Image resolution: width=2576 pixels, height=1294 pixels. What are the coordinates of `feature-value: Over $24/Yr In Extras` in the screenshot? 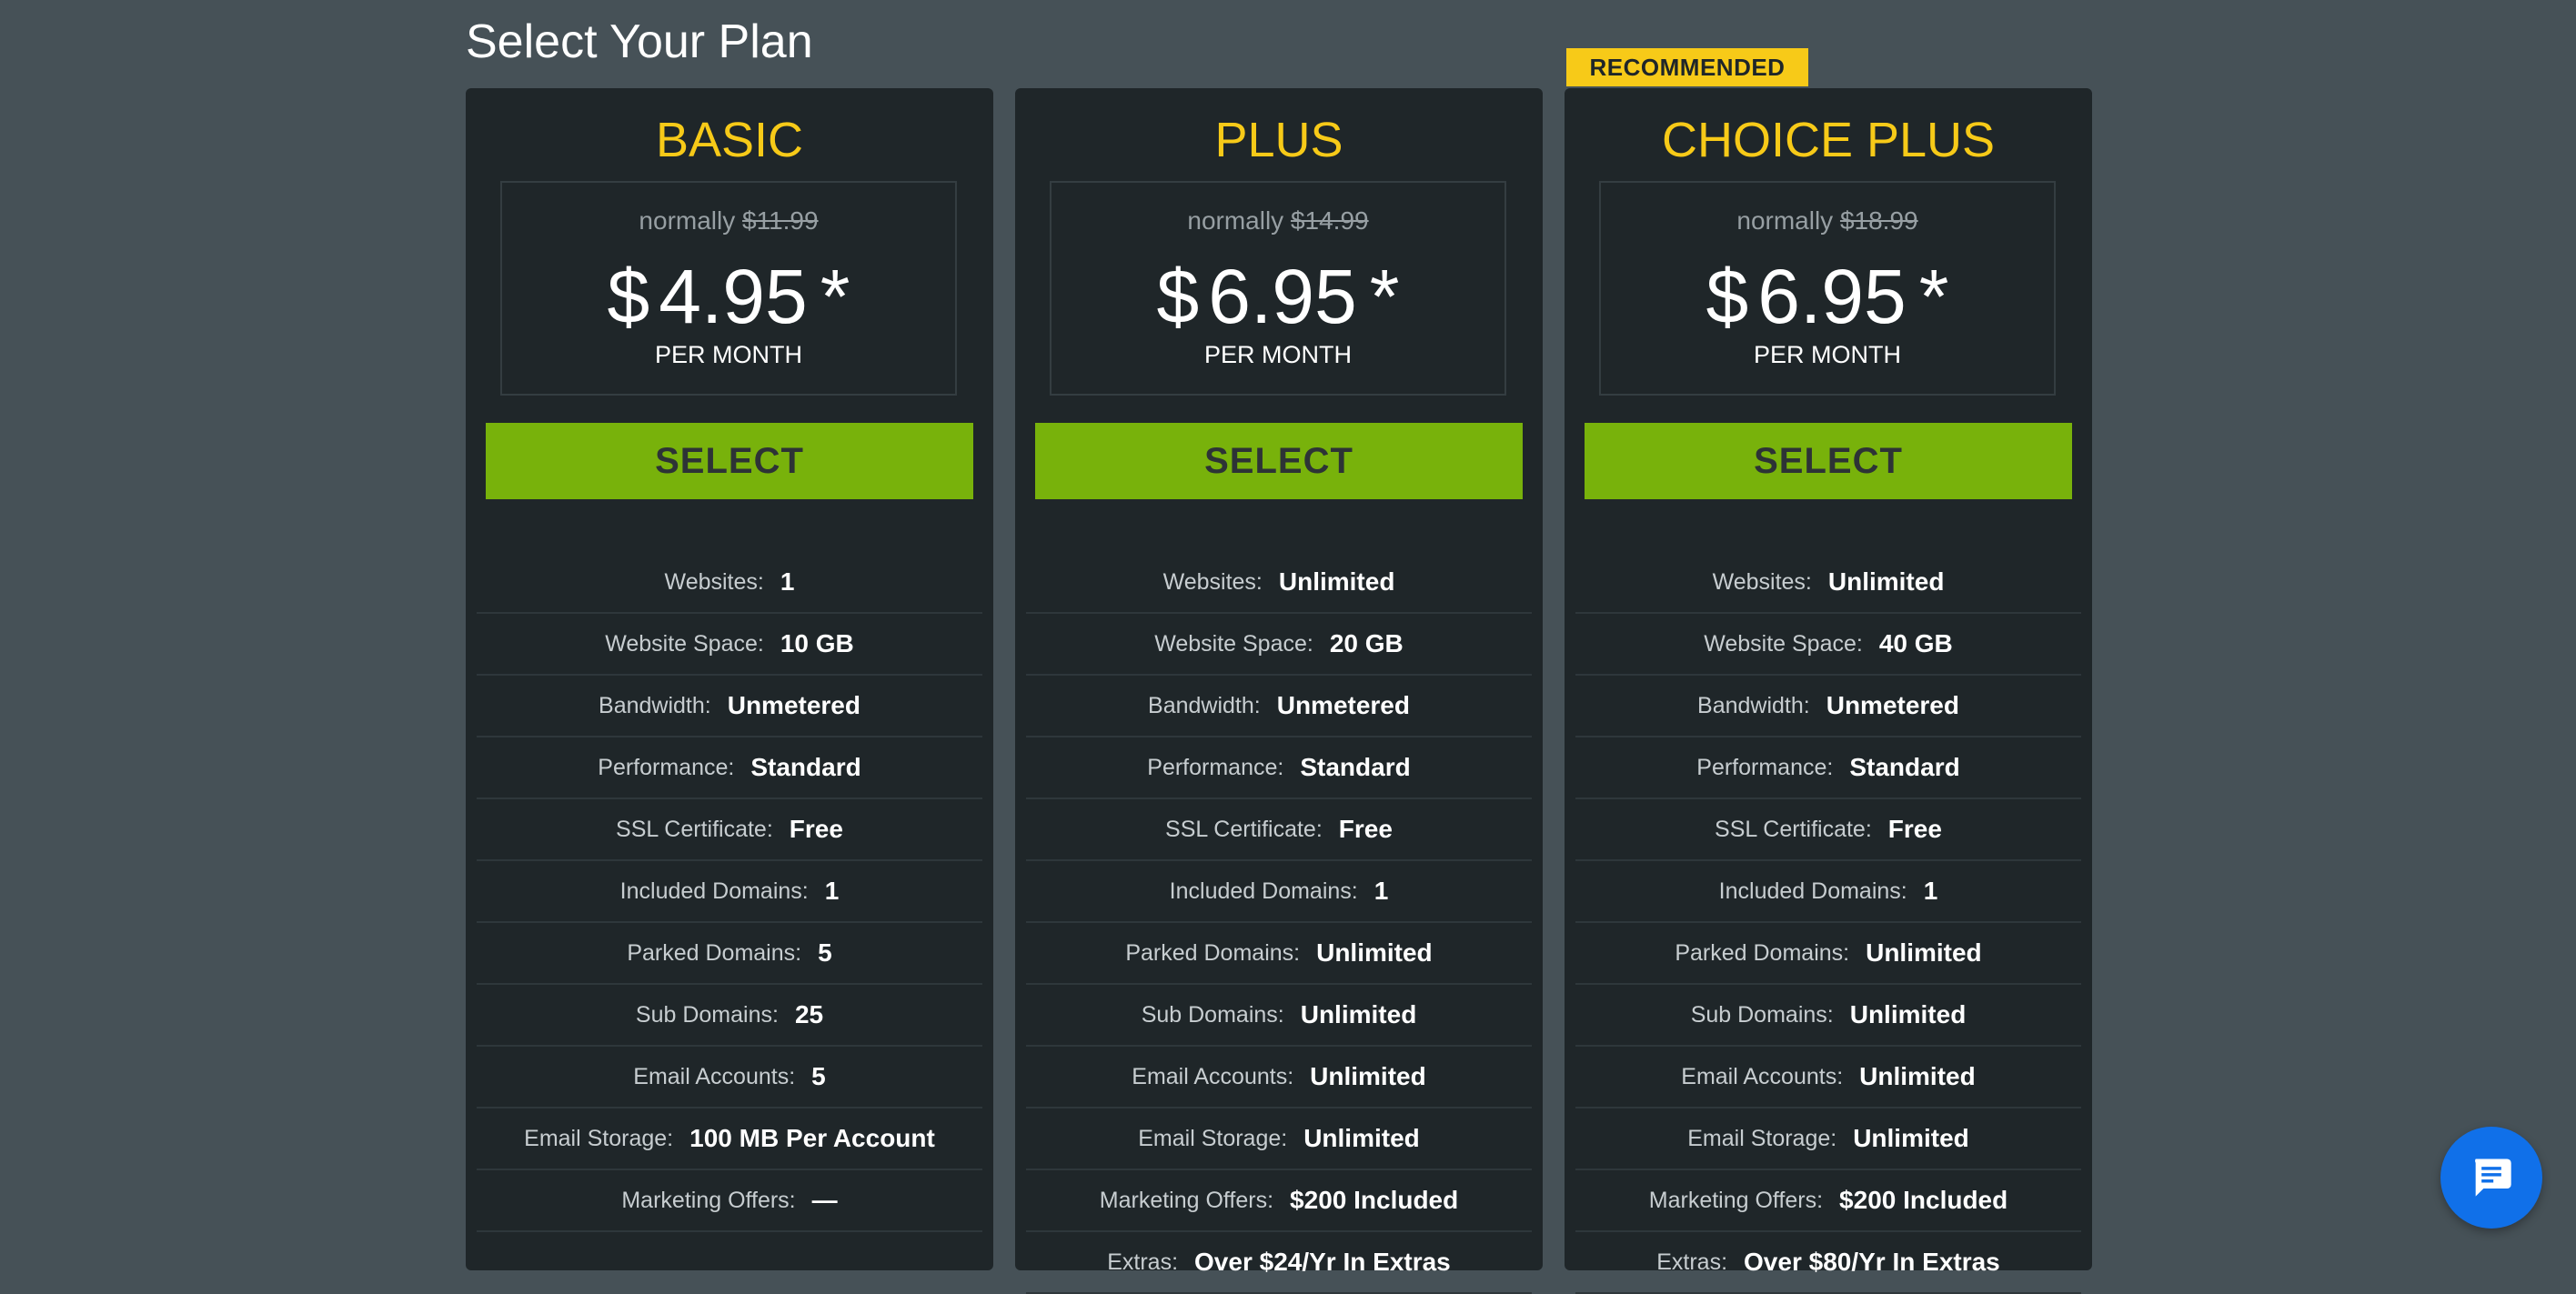 It's located at (1322, 1262).